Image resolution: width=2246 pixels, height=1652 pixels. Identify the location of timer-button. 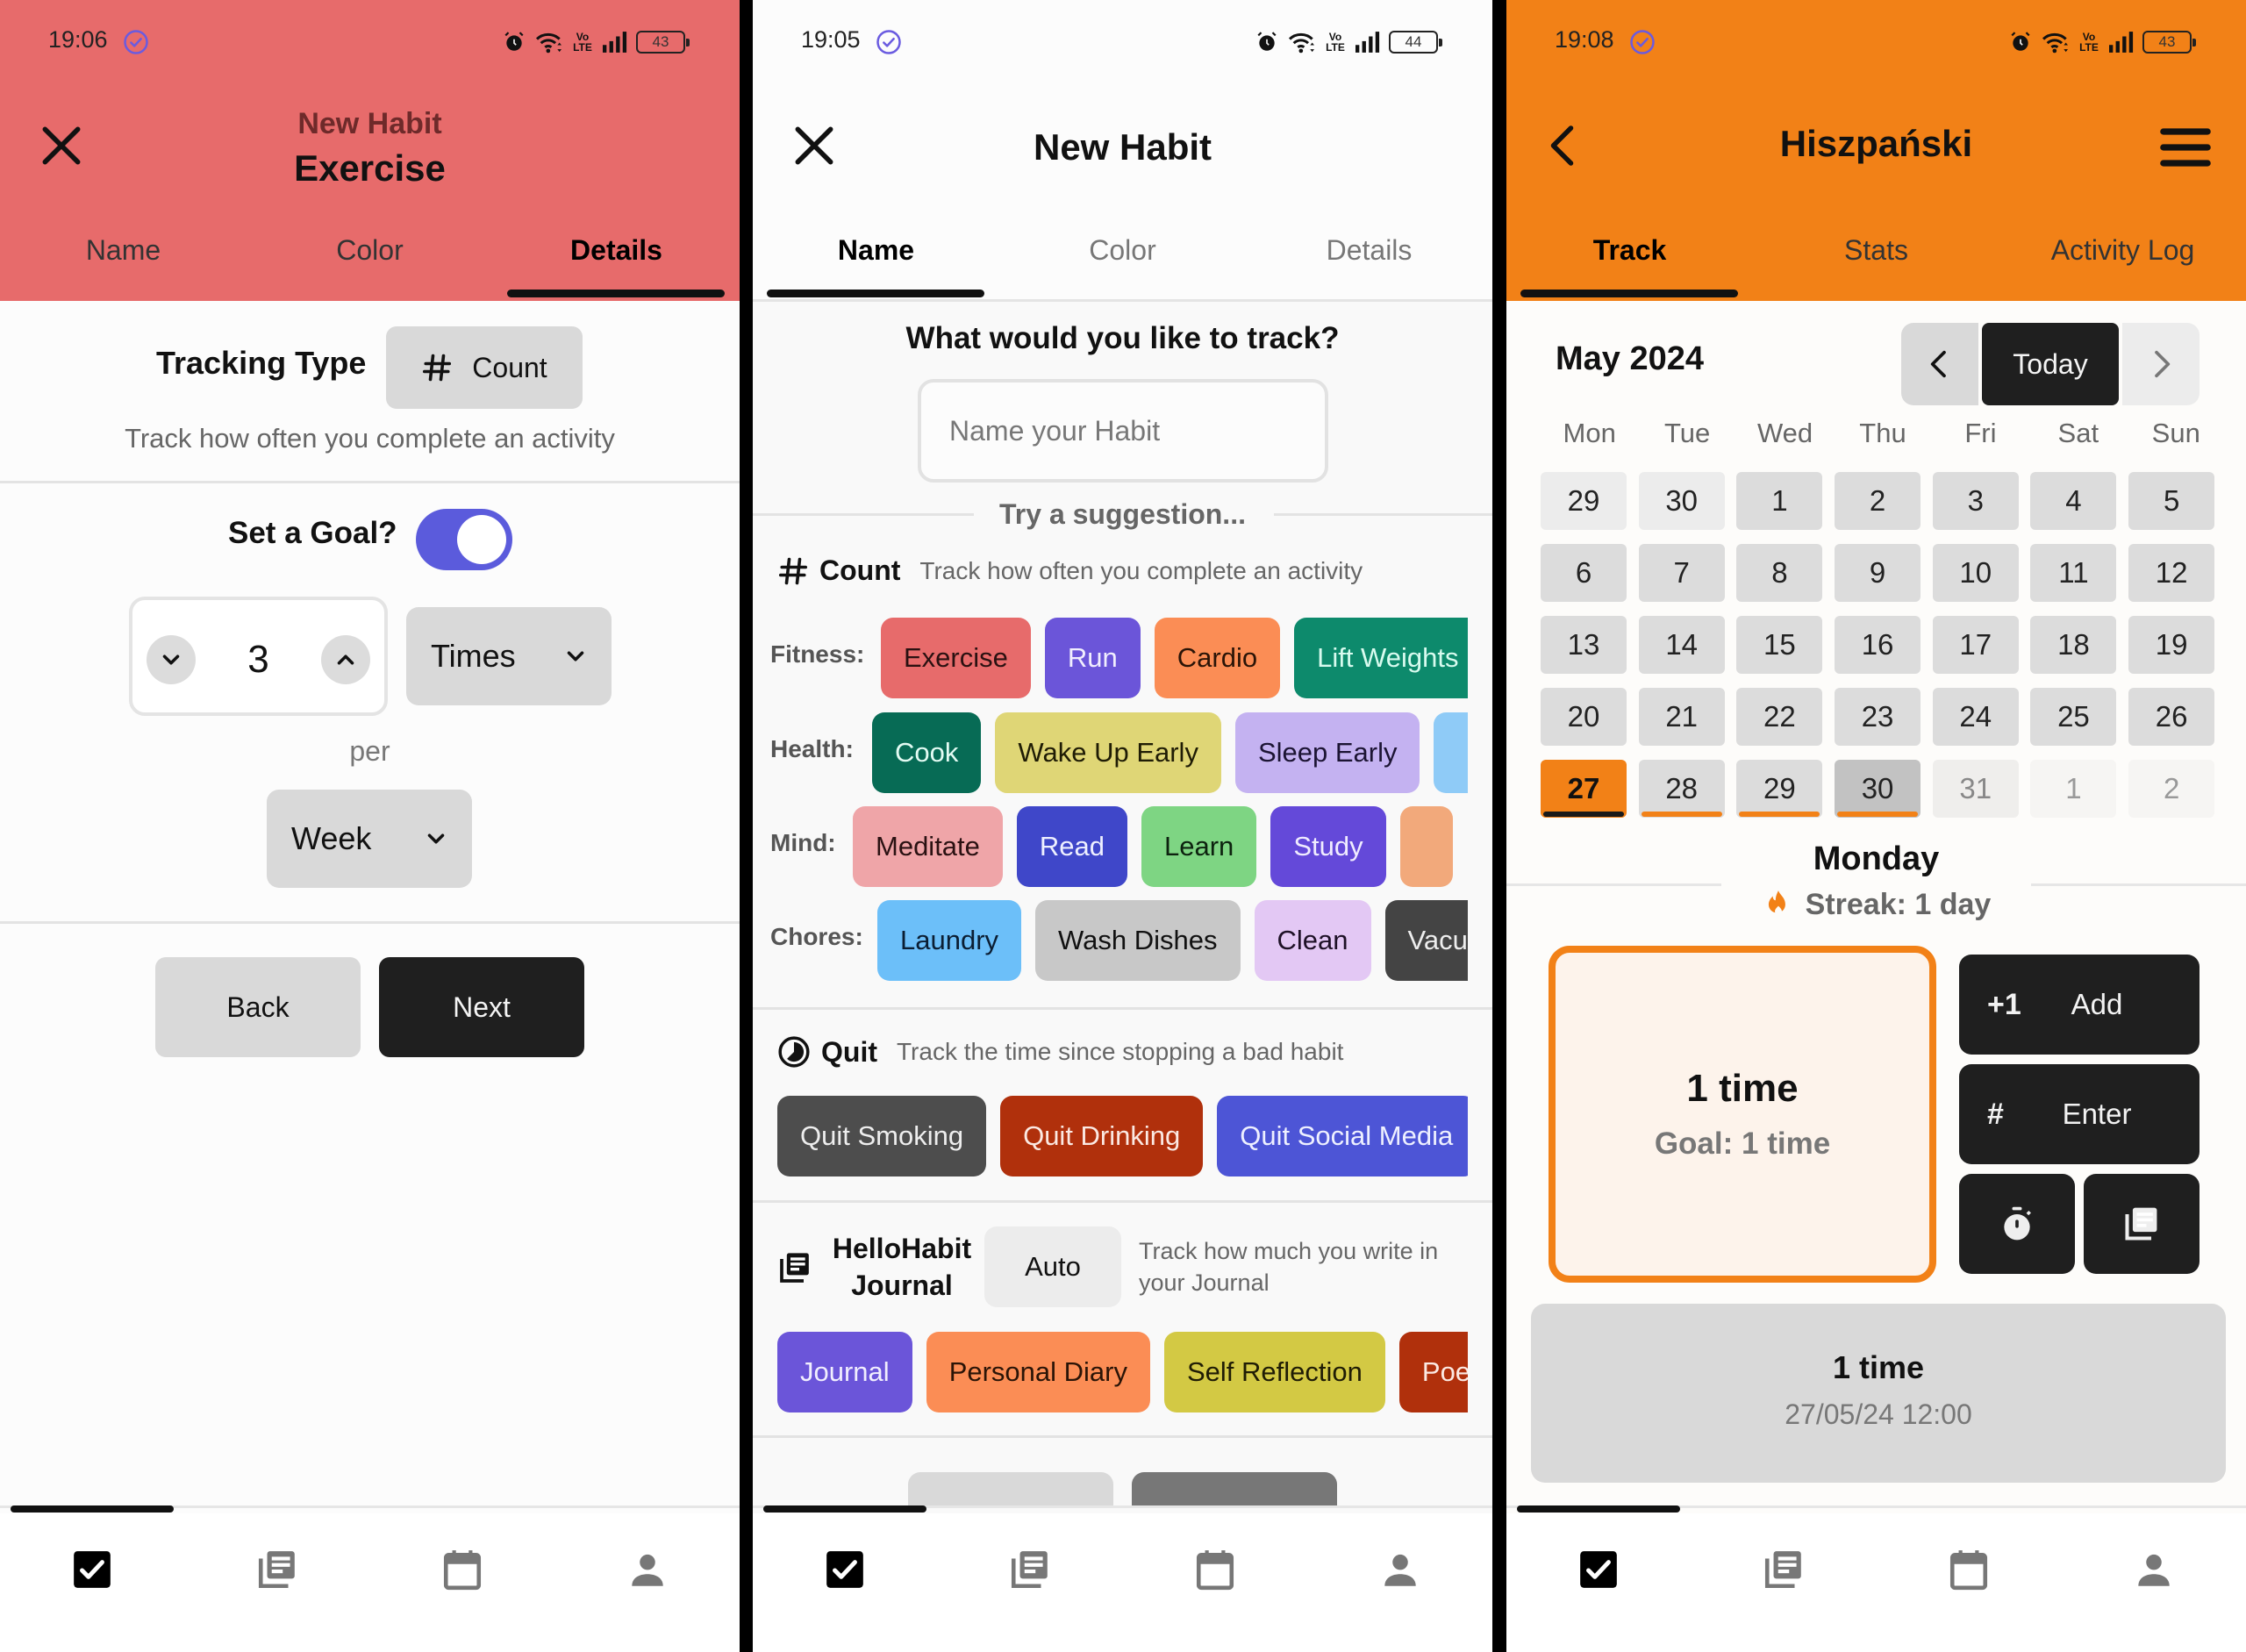
(2017, 1224).